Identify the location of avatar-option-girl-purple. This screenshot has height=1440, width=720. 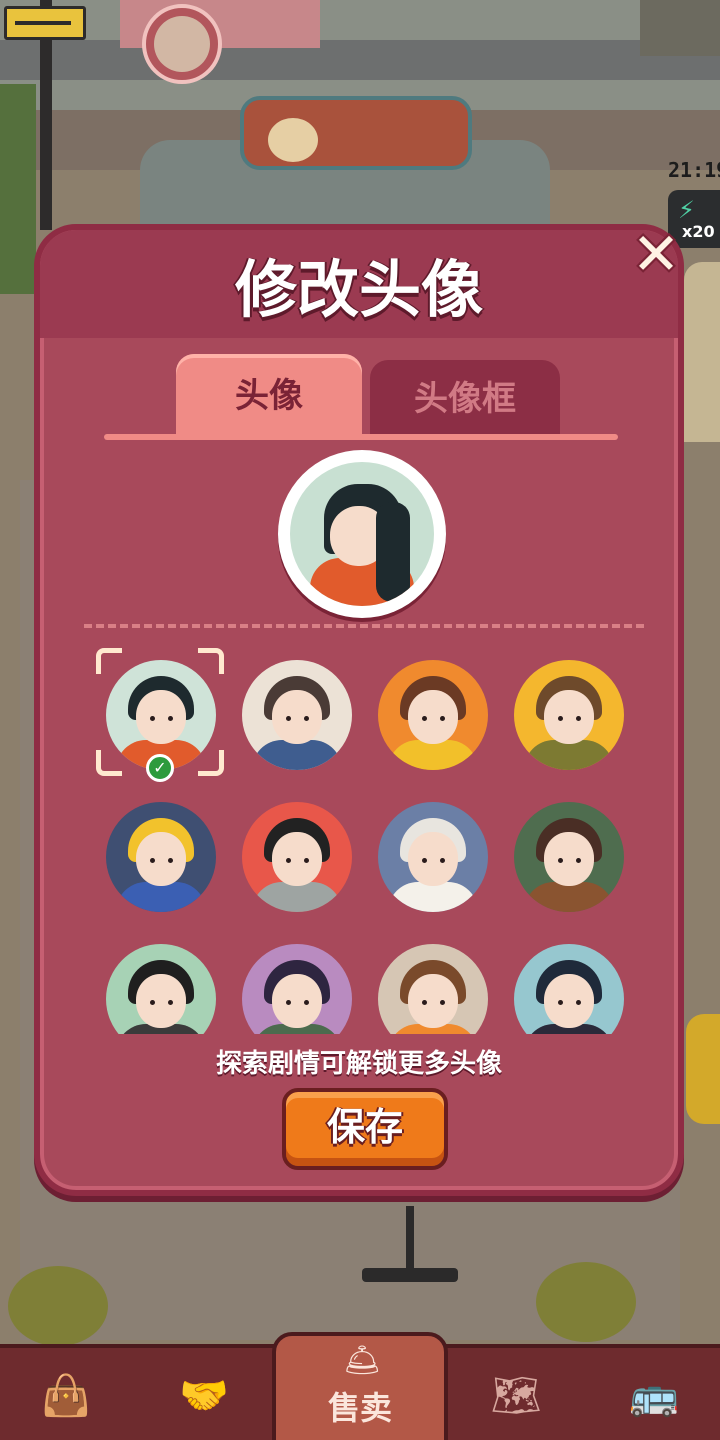
(297, 989).